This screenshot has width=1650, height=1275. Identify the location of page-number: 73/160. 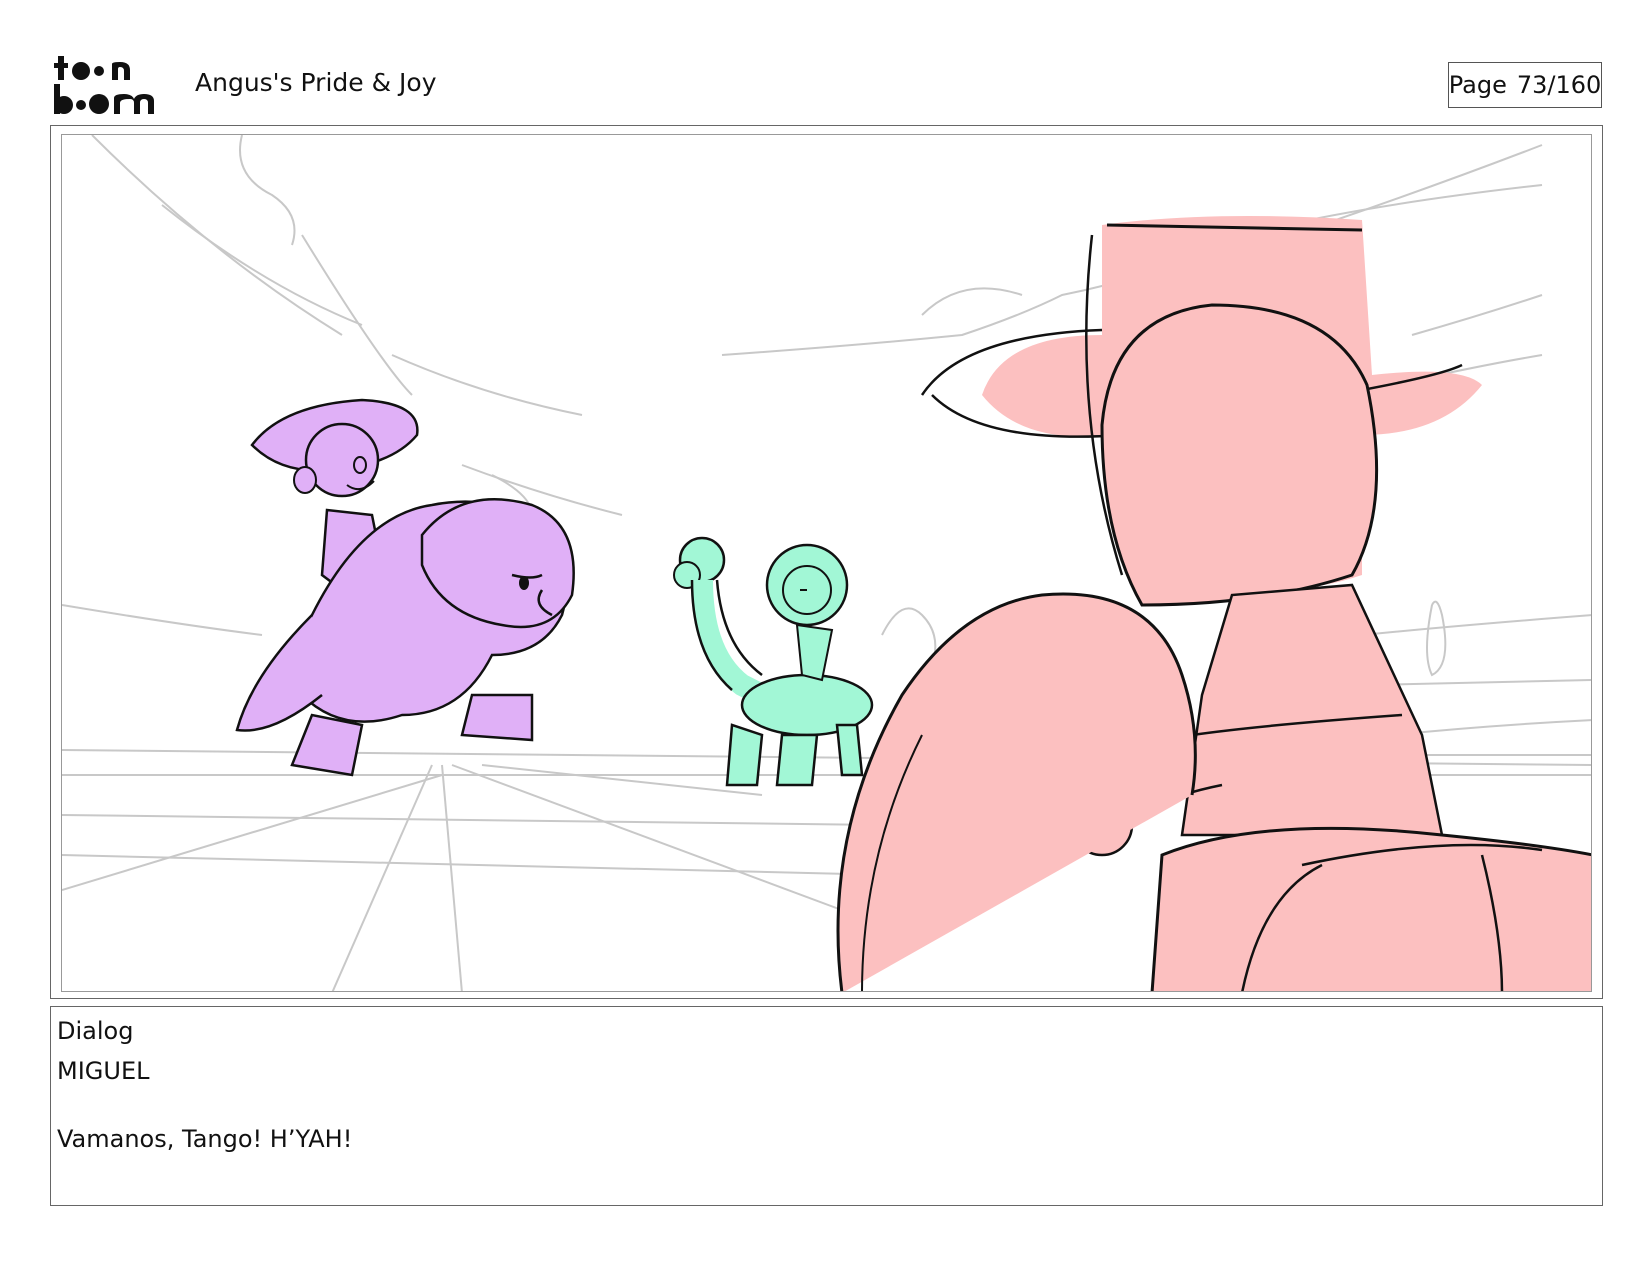
(1559, 85).